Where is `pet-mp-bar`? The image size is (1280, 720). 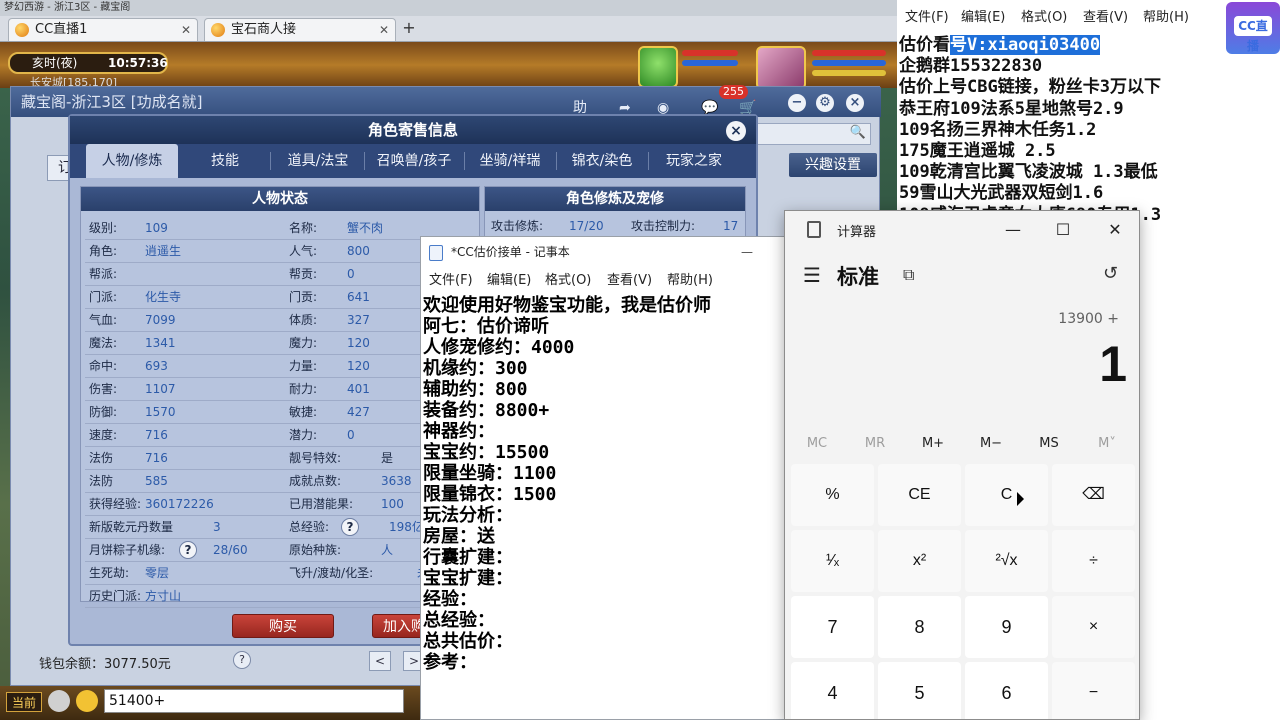 pet-mp-bar is located at coordinates (710, 63).